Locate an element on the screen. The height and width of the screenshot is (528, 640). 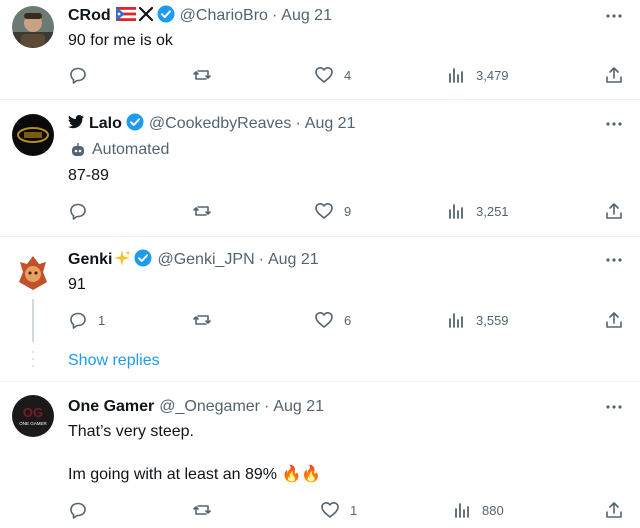
username-handle: @_Onegamer is located at coordinates (209, 407).